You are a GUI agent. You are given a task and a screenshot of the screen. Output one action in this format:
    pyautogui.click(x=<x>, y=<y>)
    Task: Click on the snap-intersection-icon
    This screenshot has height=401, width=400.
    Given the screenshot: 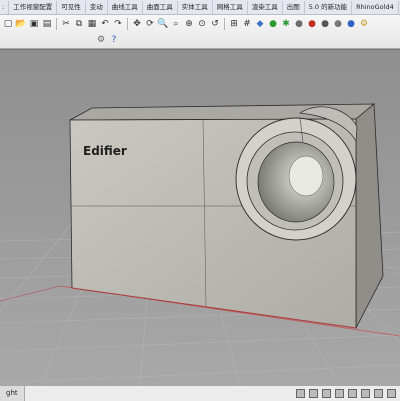 What is the action you would take?
    pyautogui.click(x=365, y=393)
    